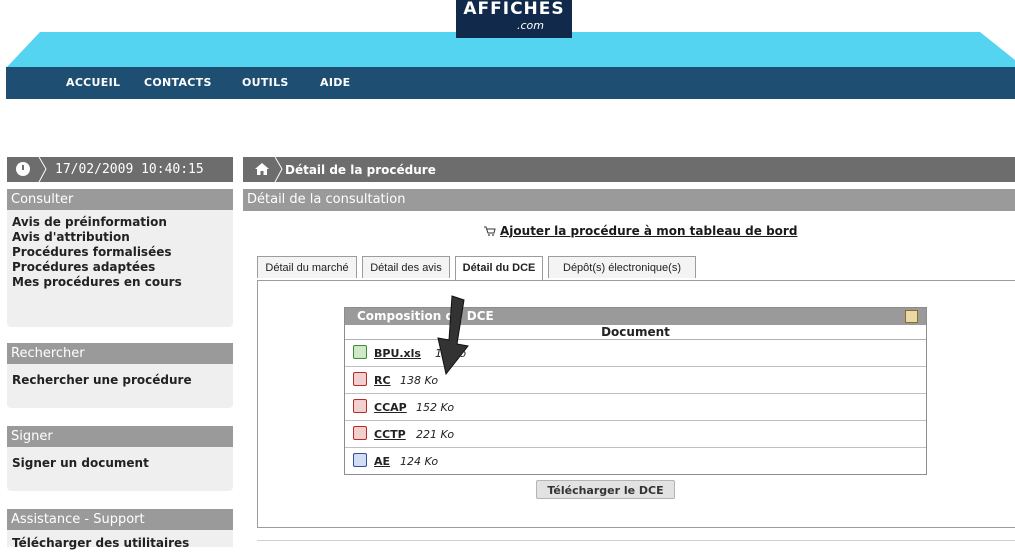 The width and height of the screenshot is (1015, 556). Describe the element at coordinates (120, 463) in the screenshot. I see `sidebar-item-signer-document: Signer un document` at that location.